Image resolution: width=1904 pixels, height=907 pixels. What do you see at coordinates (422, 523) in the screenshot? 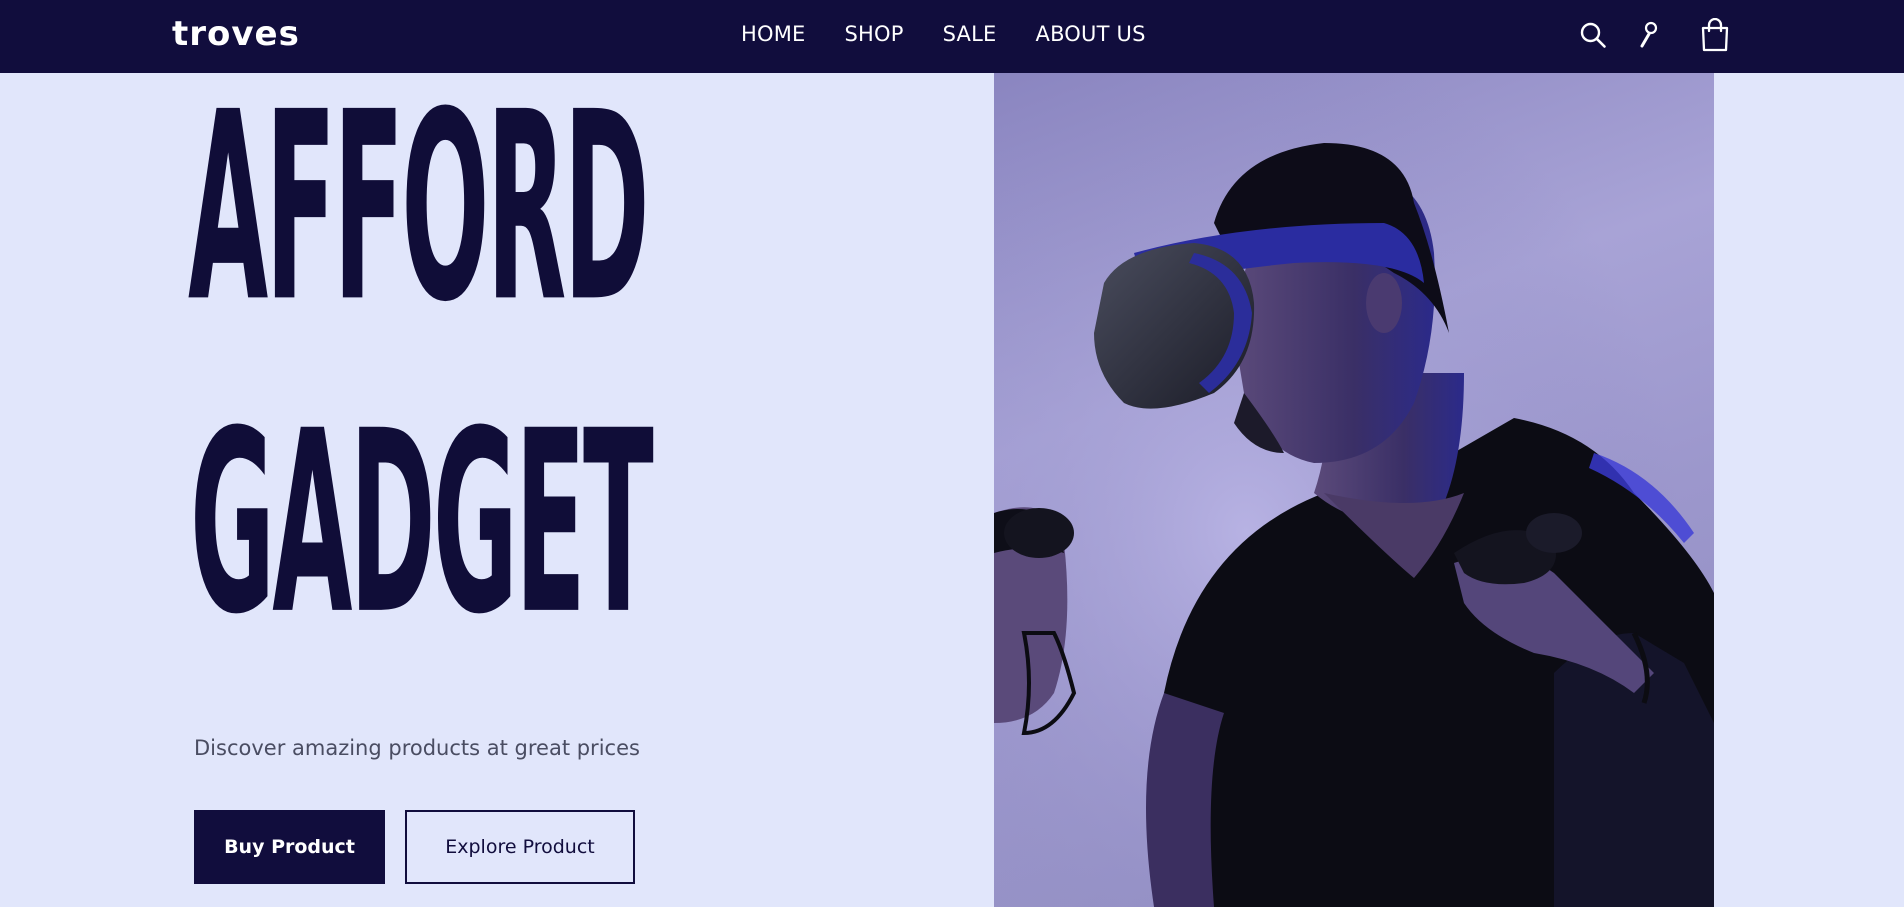
I see `hero-title-line-2: GADGET` at bounding box center [422, 523].